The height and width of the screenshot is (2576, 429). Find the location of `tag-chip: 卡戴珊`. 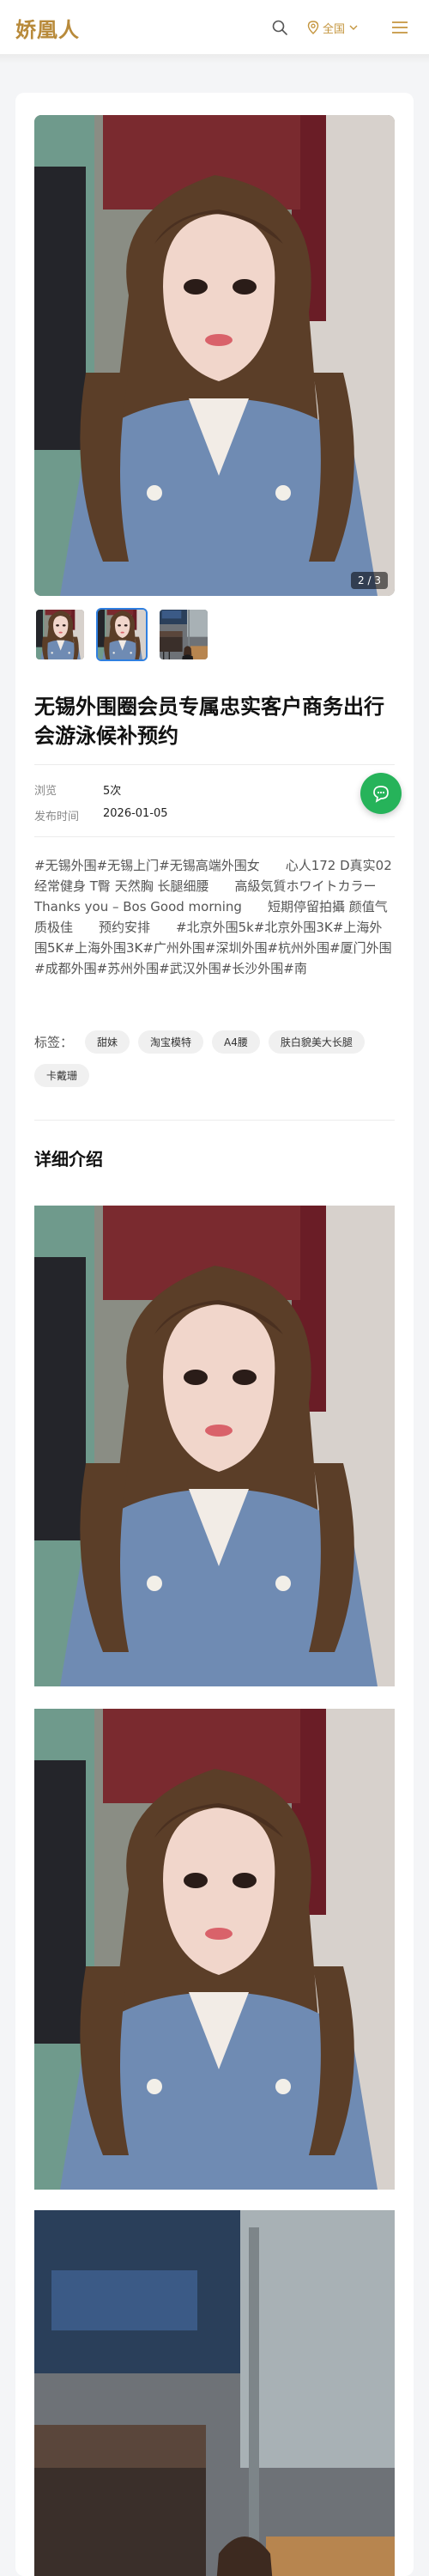

tag-chip: 卡戴珊 is located at coordinates (62, 1075).